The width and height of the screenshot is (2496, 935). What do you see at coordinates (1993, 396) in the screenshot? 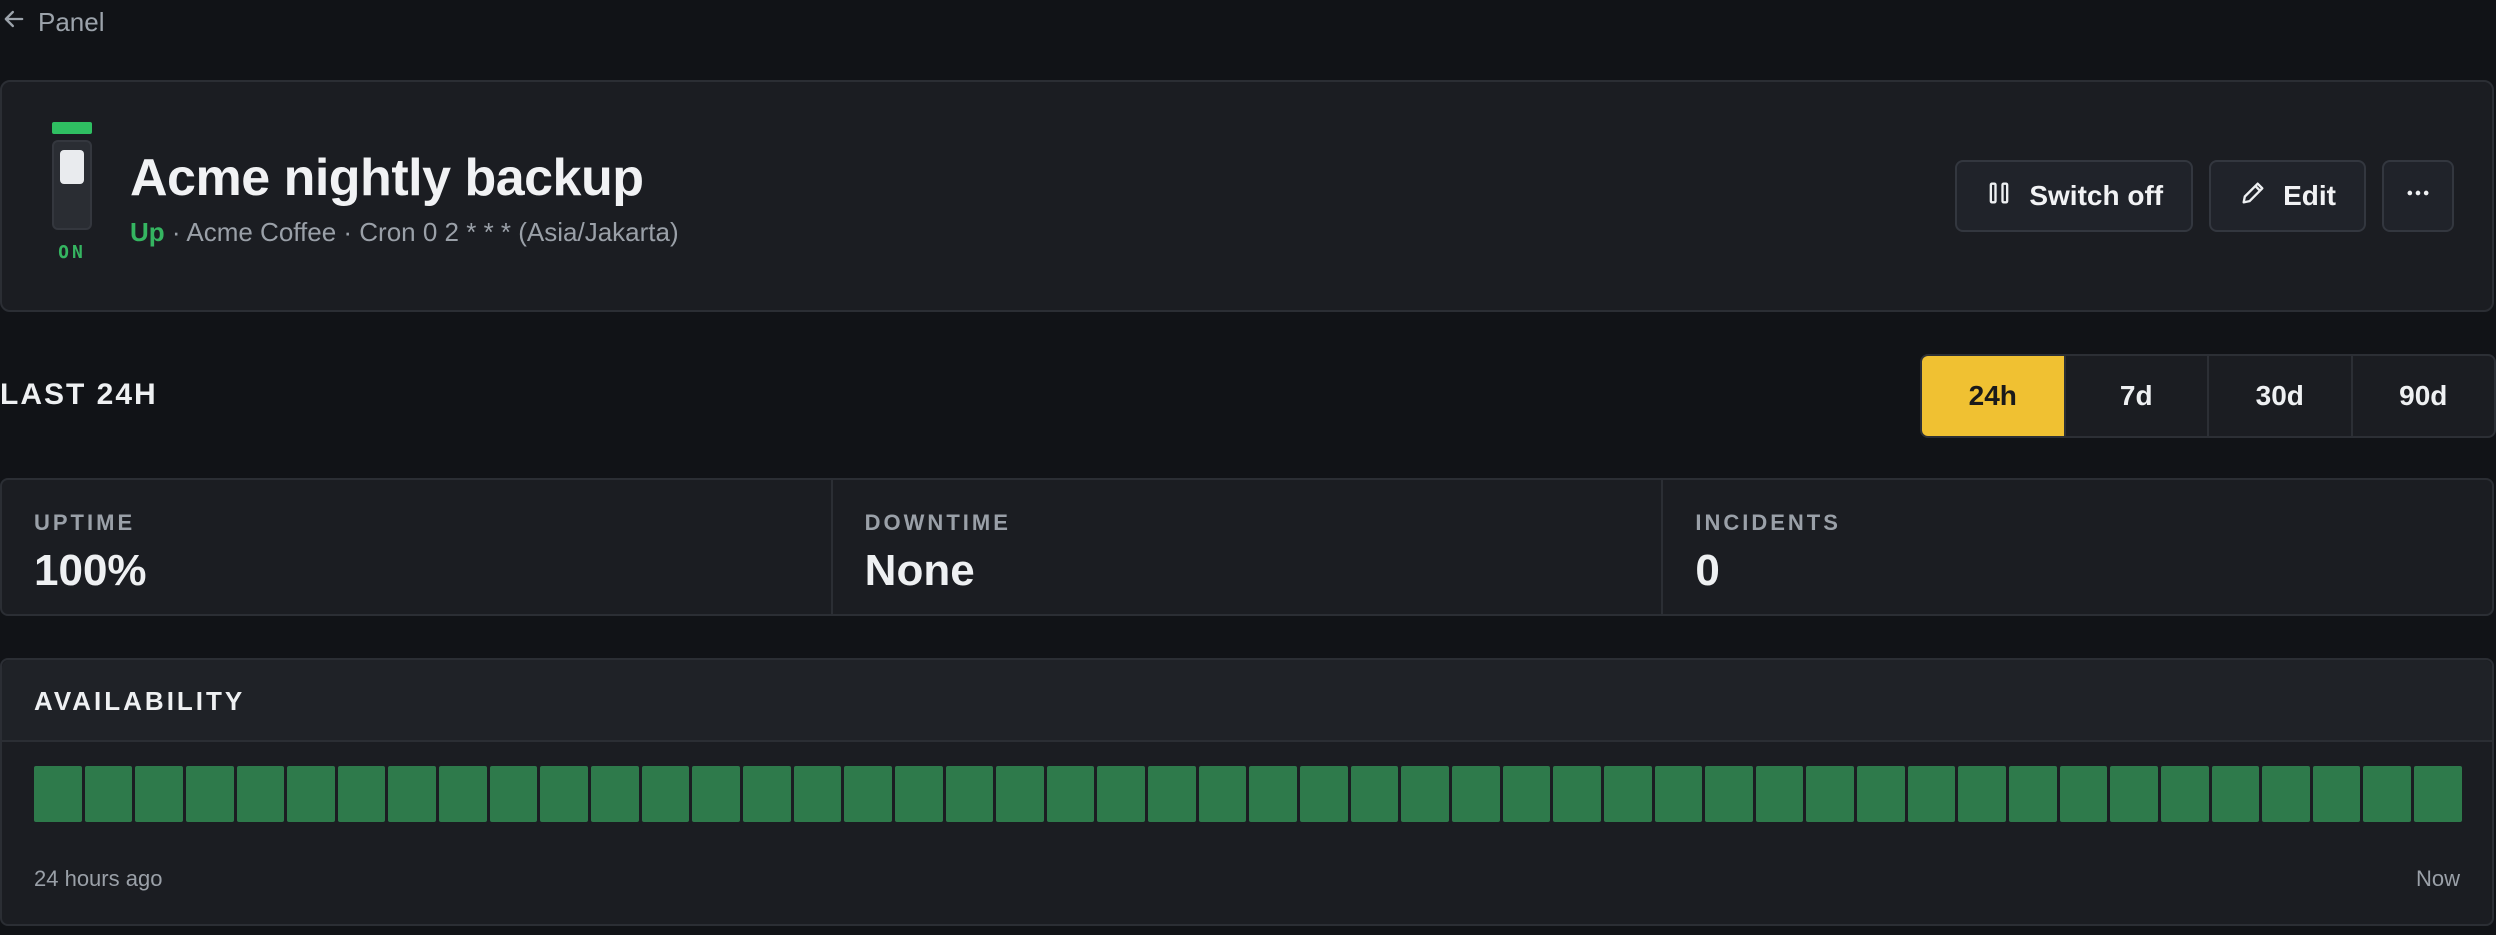
I see `range-option-24h: 24h` at bounding box center [1993, 396].